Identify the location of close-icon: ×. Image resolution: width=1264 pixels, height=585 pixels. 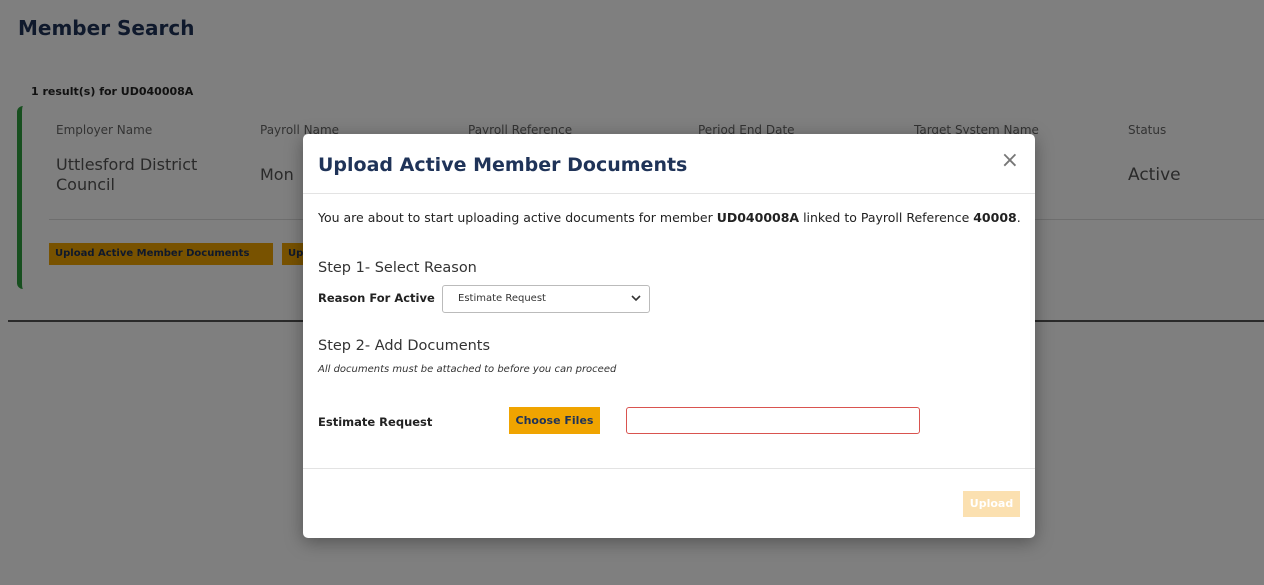
(1010, 161).